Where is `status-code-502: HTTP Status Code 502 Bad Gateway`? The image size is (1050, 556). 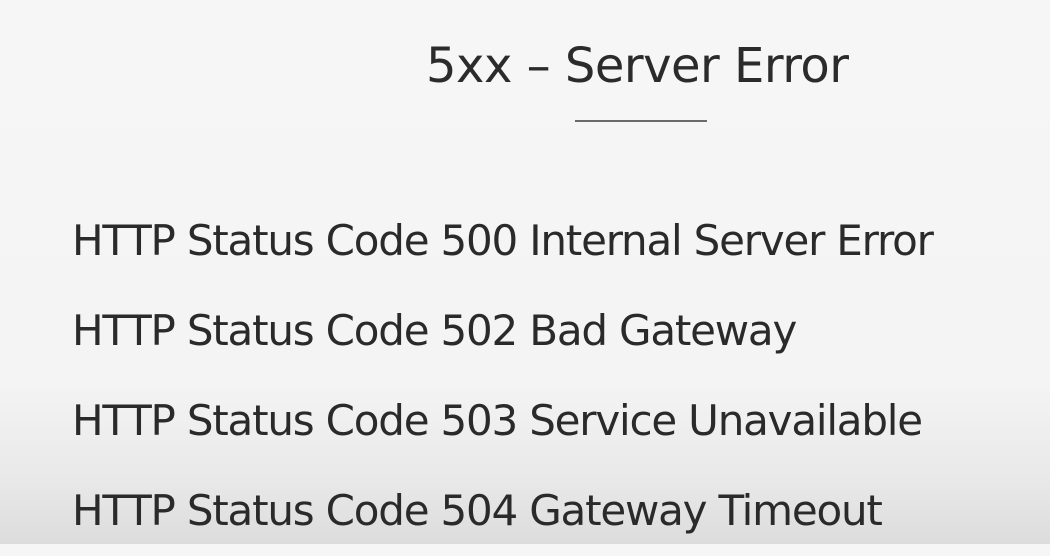 status-code-502: HTTP Status Code 502 Bad Gateway is located at coordinates (434, 330).